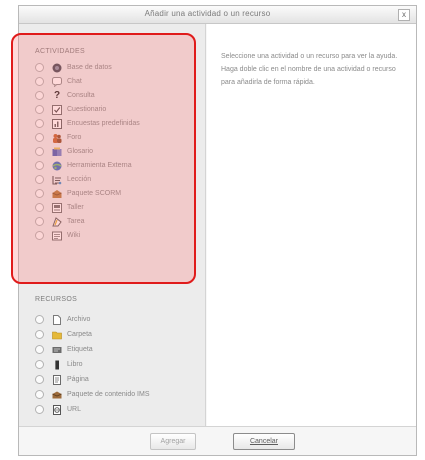 The height and width of the screenshot is (460, 425). Describe the element at coordinates (57, 350) in the screenshot. I see `label-icon` at that location.